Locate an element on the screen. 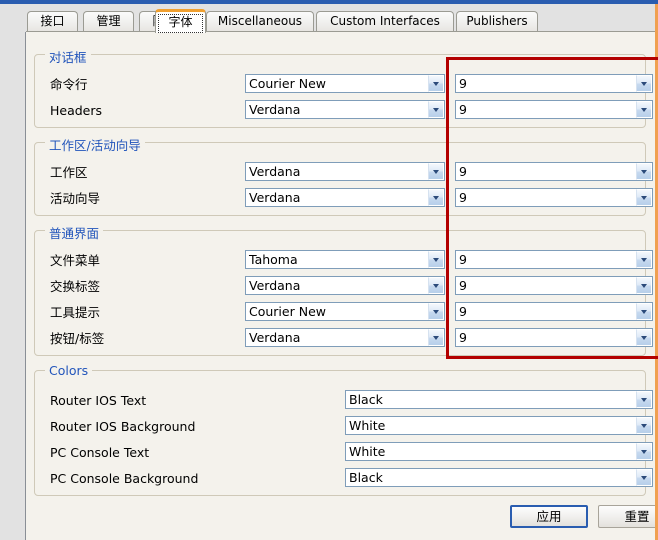  tab-label: 管理 is located at coordinates (108, 21).